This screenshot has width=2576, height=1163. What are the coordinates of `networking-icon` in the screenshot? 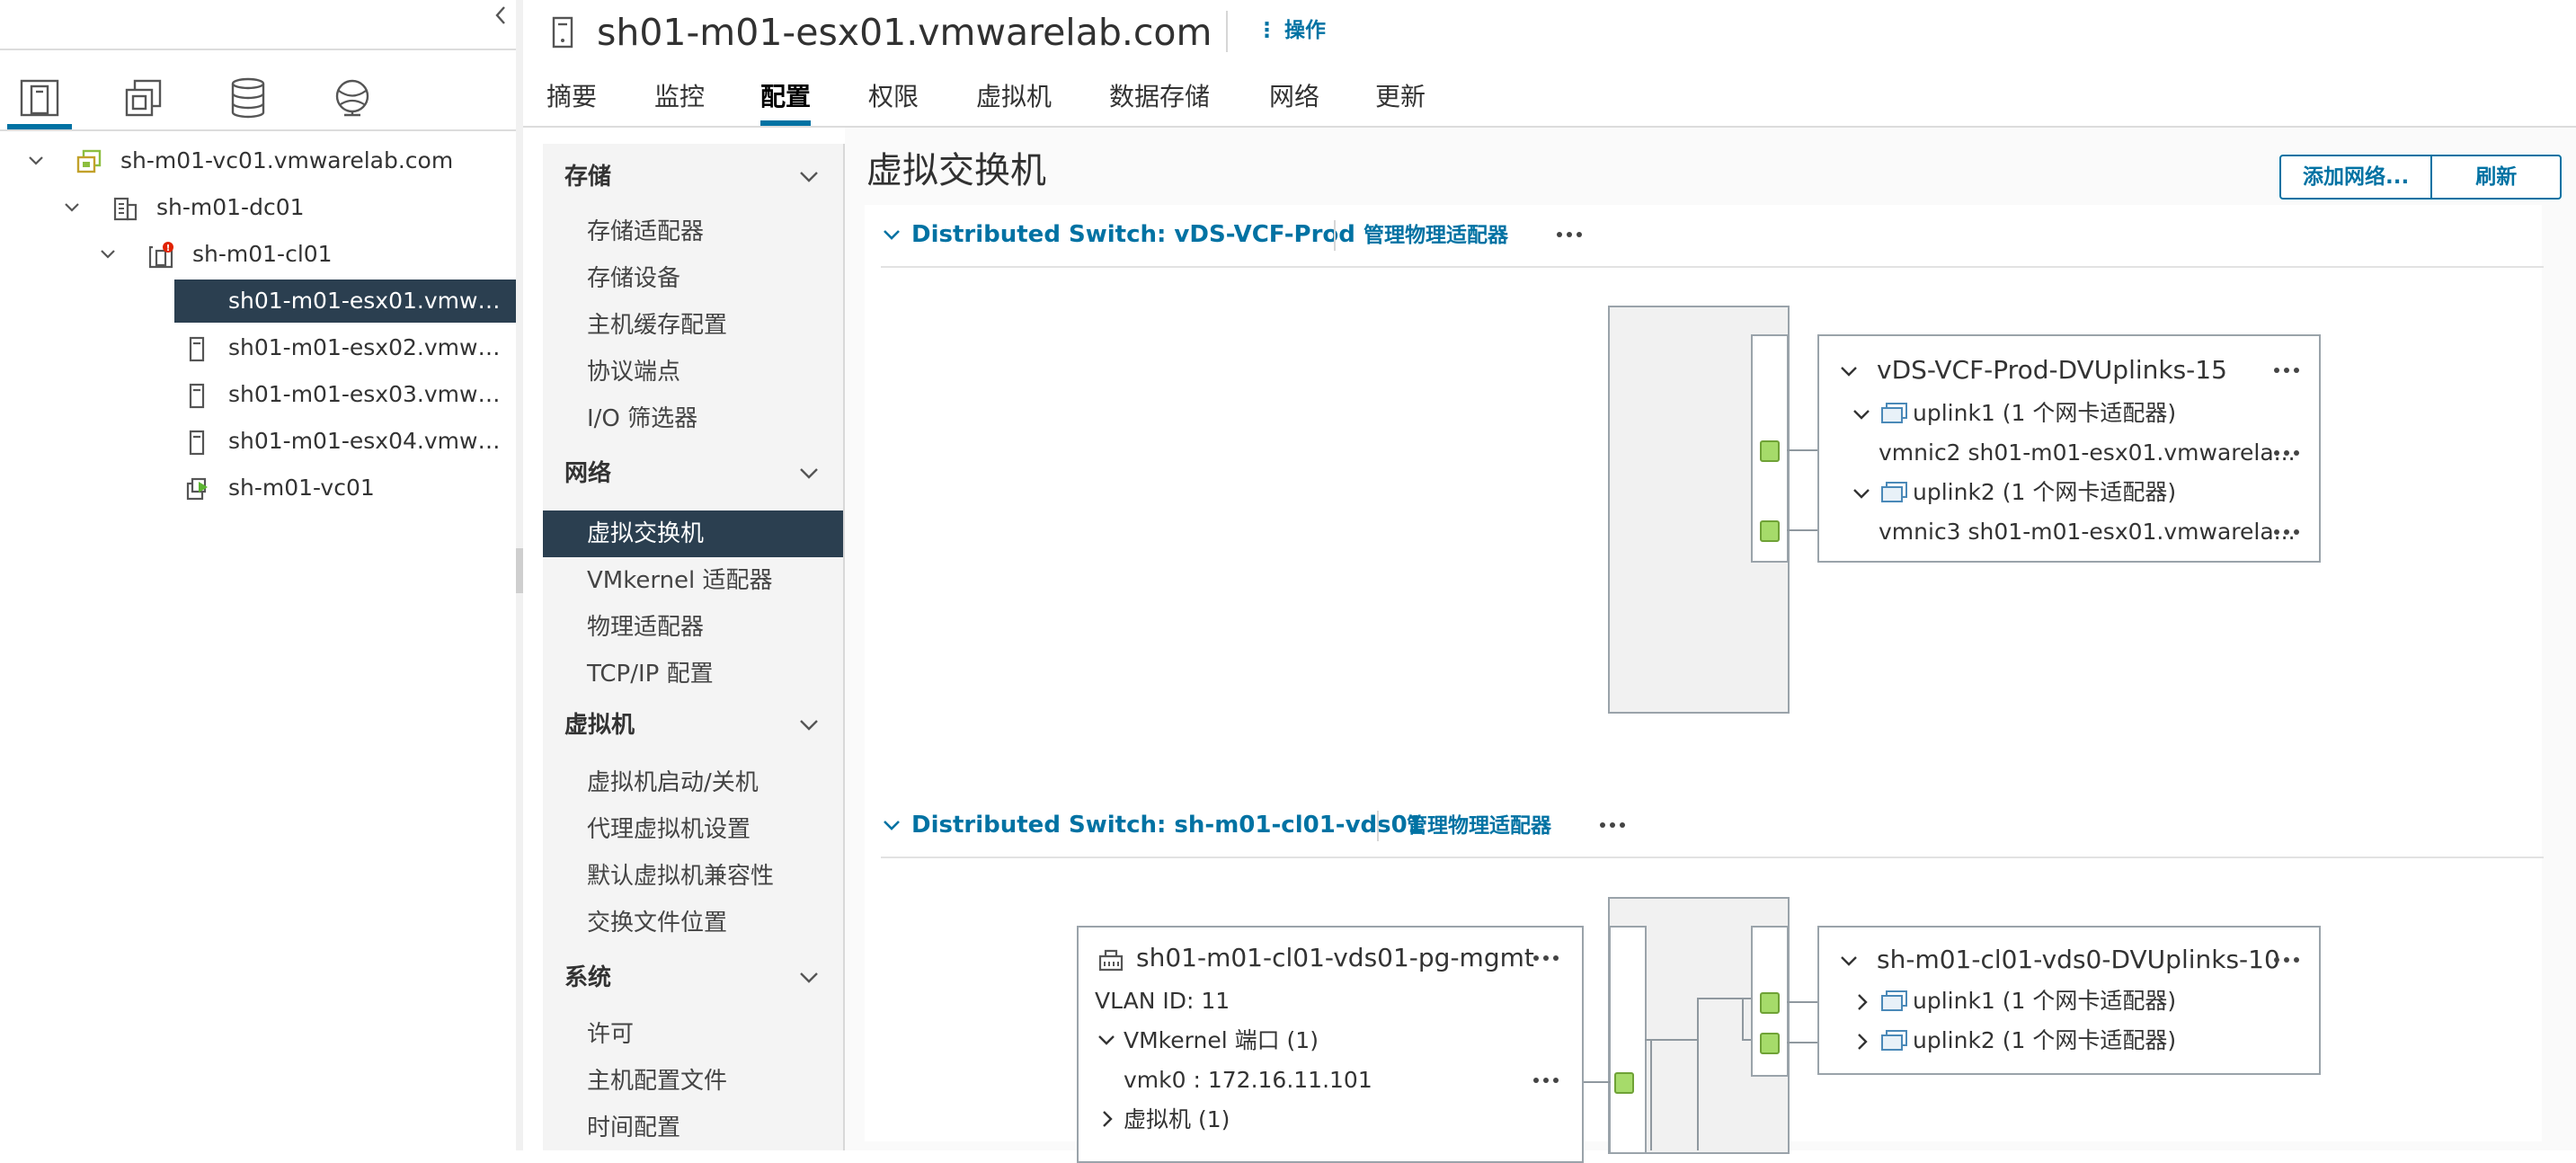 It's located at (352, 98).